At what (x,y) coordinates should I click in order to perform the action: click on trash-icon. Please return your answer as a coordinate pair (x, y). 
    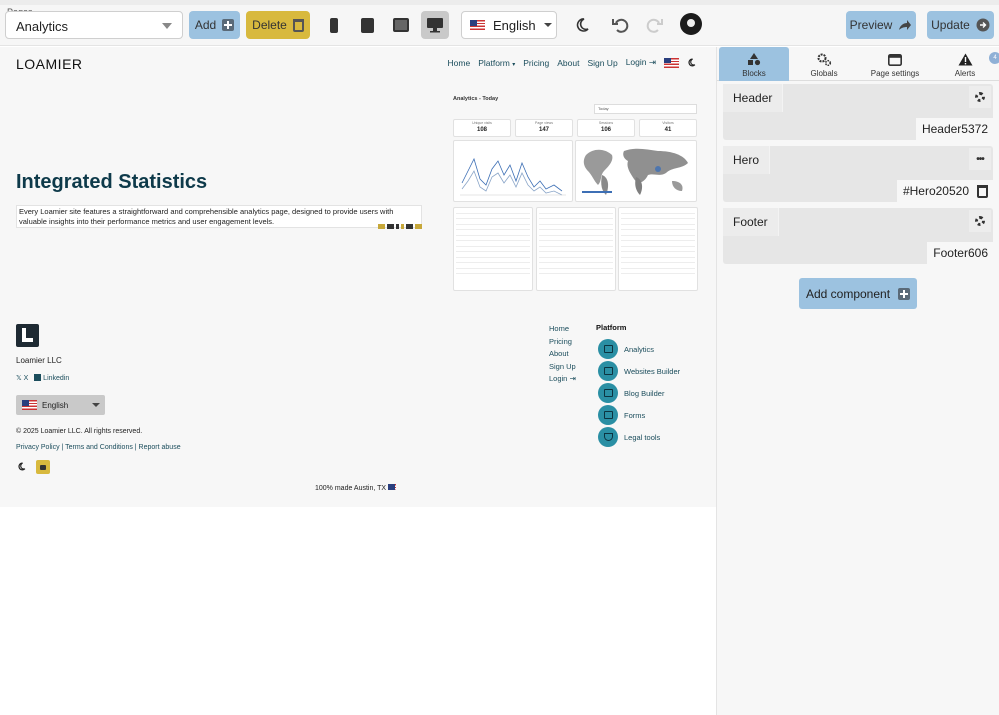
    Looking at the image, I should click on (982, 191).